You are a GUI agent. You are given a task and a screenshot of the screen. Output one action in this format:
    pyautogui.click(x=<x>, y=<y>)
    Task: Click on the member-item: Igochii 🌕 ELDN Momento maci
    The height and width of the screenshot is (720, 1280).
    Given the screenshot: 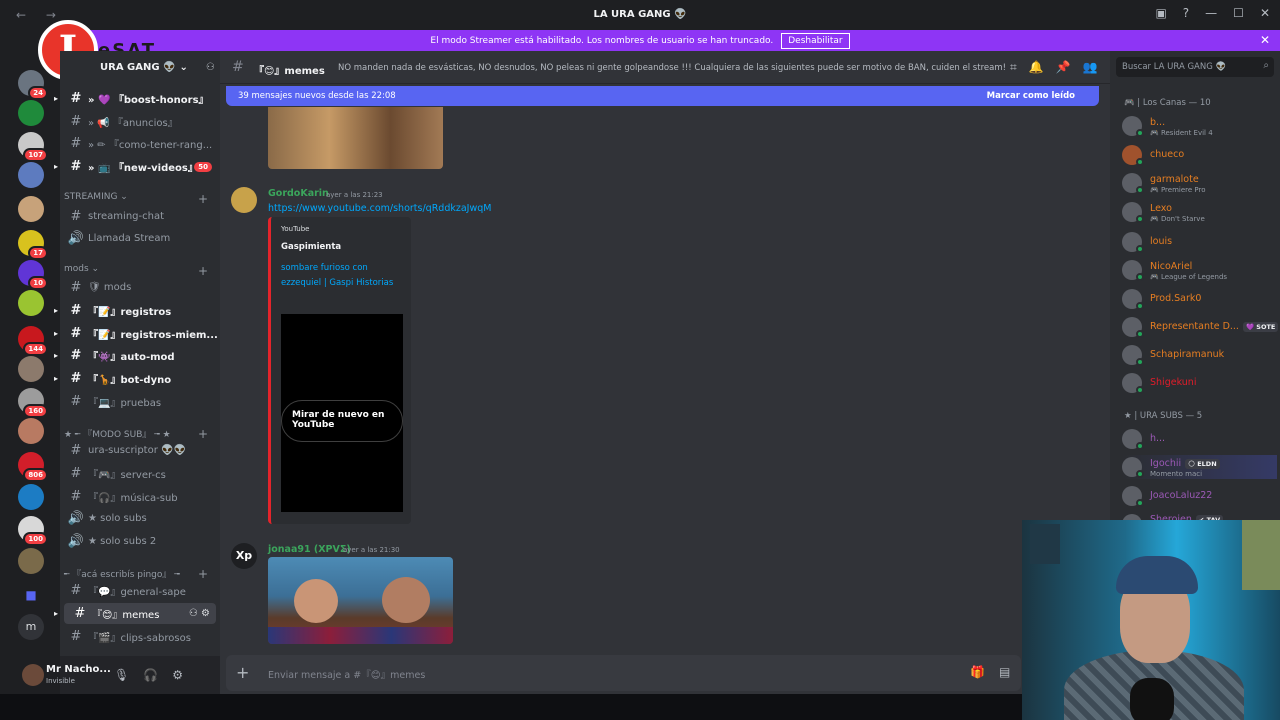 What is the action you would take?
    pyautogui.click(x=1199, y=467)
    